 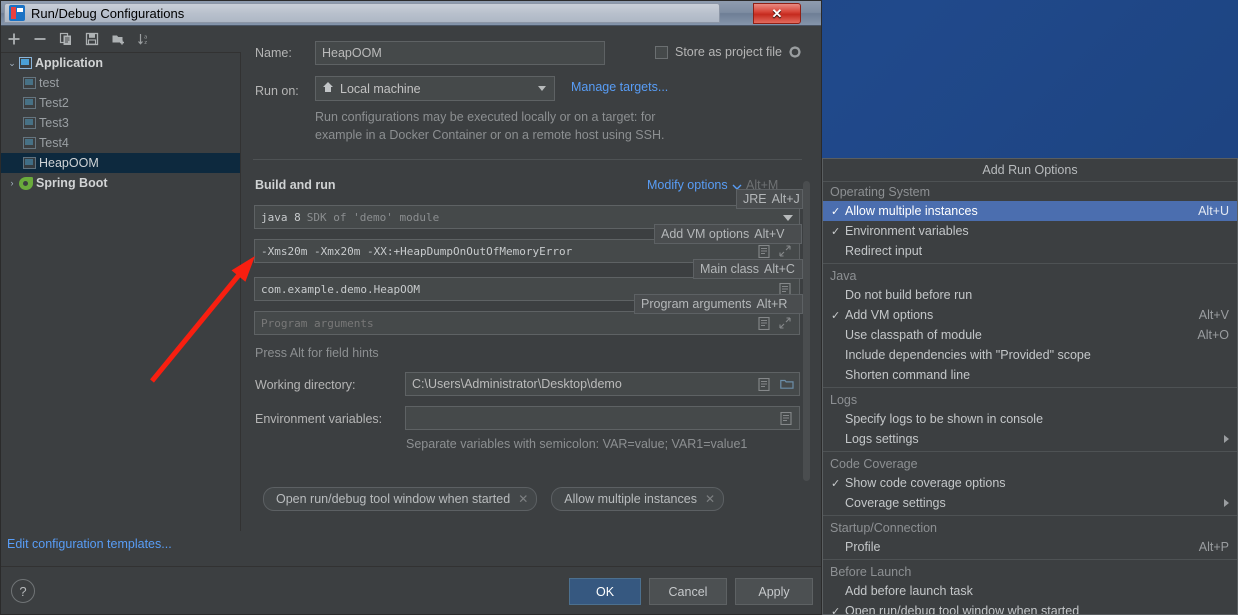 What do you see at coordinates (602, 418) in the screenshot?
I see `environment-variables-field` at bounding box center [602, 418].